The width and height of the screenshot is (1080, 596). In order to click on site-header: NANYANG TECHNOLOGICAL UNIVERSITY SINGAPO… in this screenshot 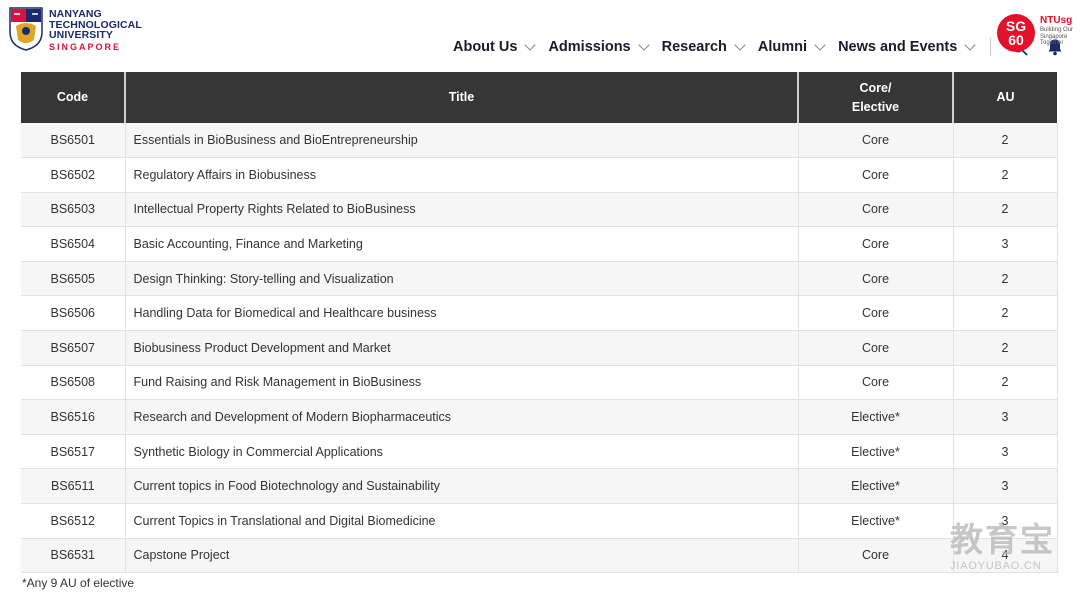, I will do `click(540, 34)`.